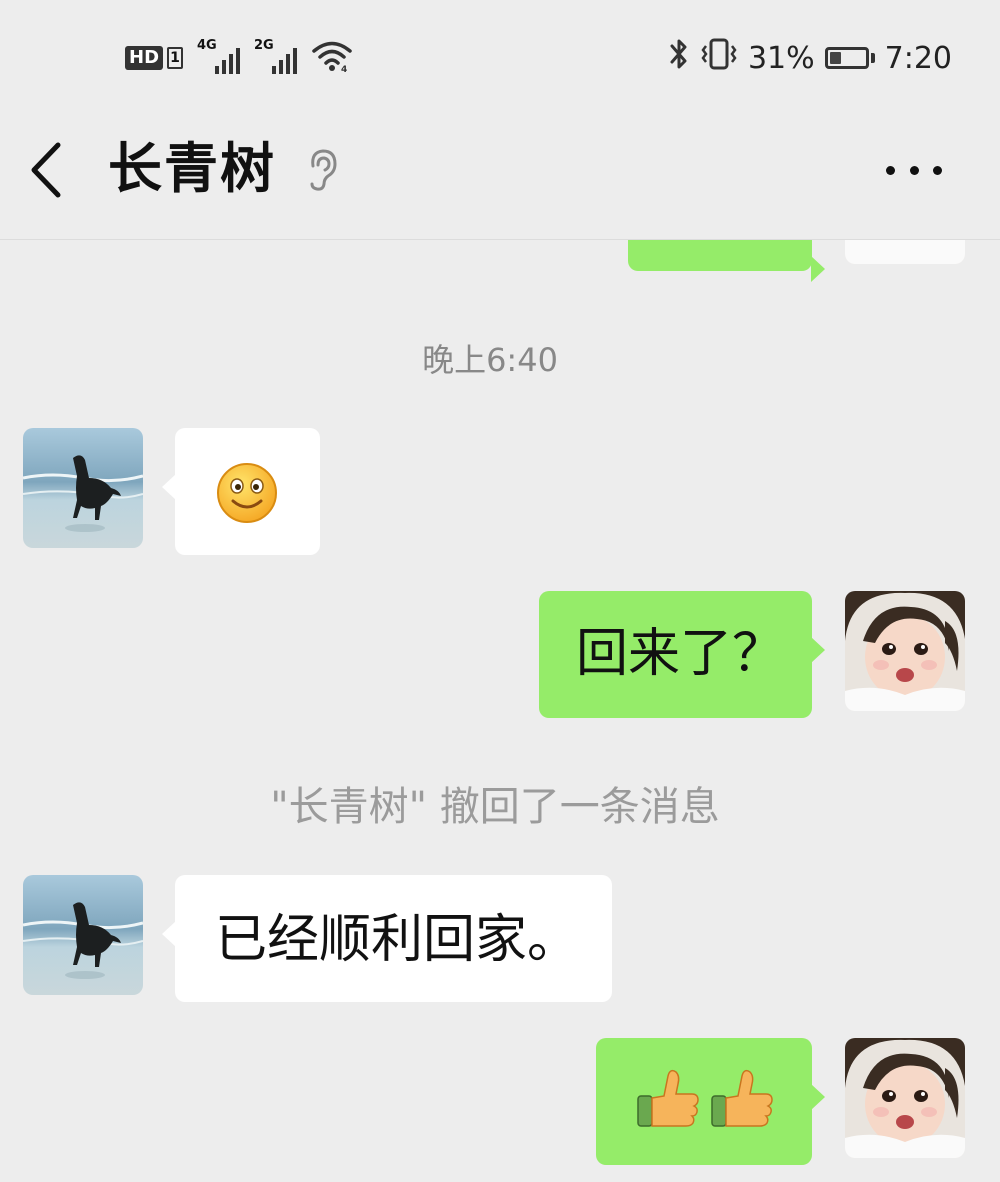 The height and width of the screenshot is (1182, 1000). I want to click on more-dots-icon, so click(890, 170).